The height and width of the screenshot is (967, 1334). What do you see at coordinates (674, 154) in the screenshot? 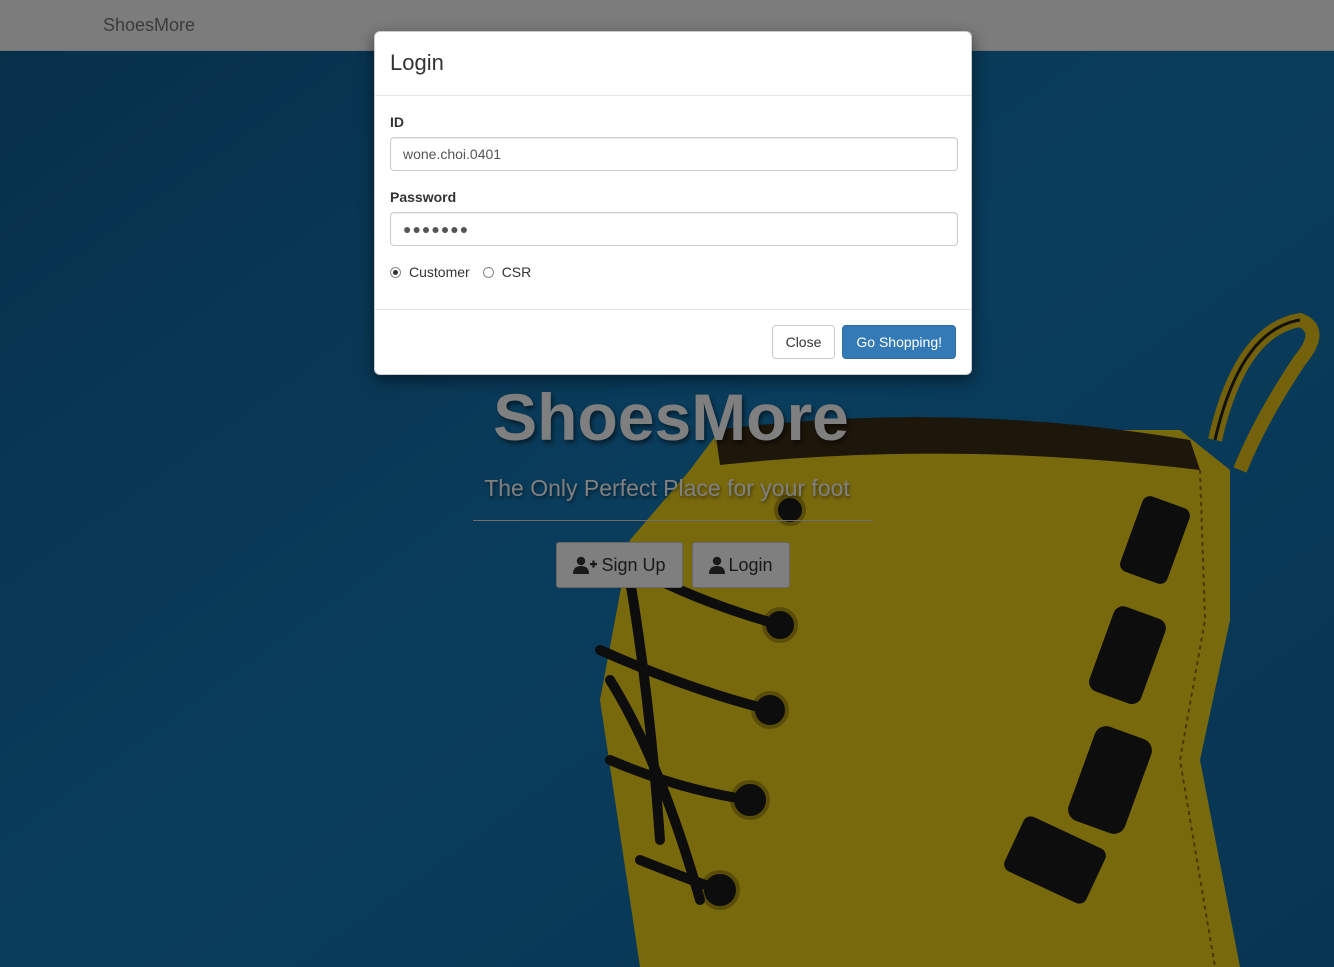
I see `id-input` at bounding box center [674, 154].